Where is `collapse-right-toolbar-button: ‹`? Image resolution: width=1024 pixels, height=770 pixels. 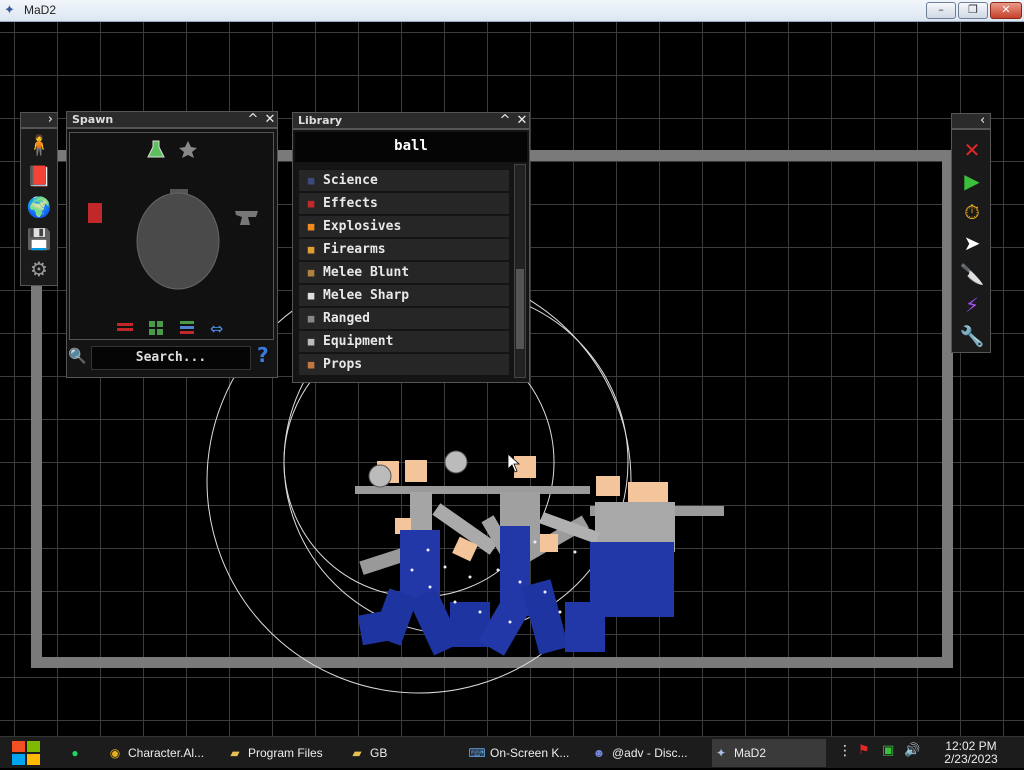 collapse-right-toolbar-button: ‹ is located at coordinates (982, 120).